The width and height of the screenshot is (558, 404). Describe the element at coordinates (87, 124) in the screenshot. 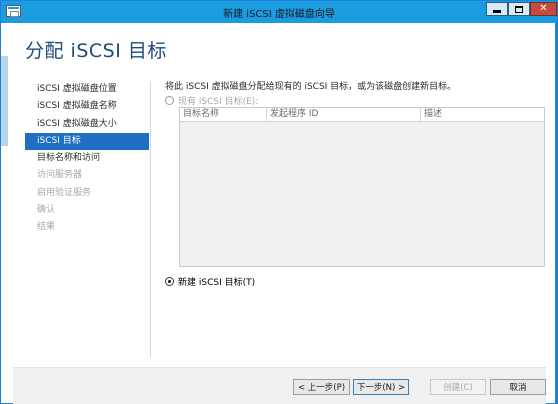

I see `nav-item-disk-size: iSCSI 虚拟磁盘大小` at that location.